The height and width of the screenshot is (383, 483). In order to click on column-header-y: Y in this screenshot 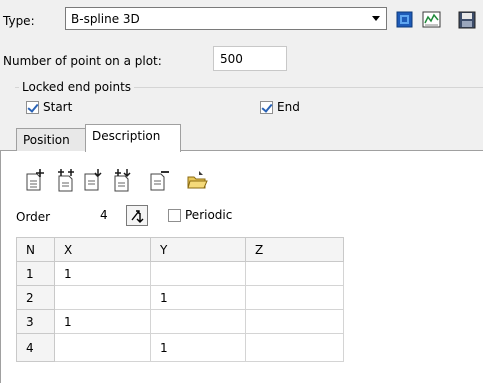, I will do `click(198, 249)`.